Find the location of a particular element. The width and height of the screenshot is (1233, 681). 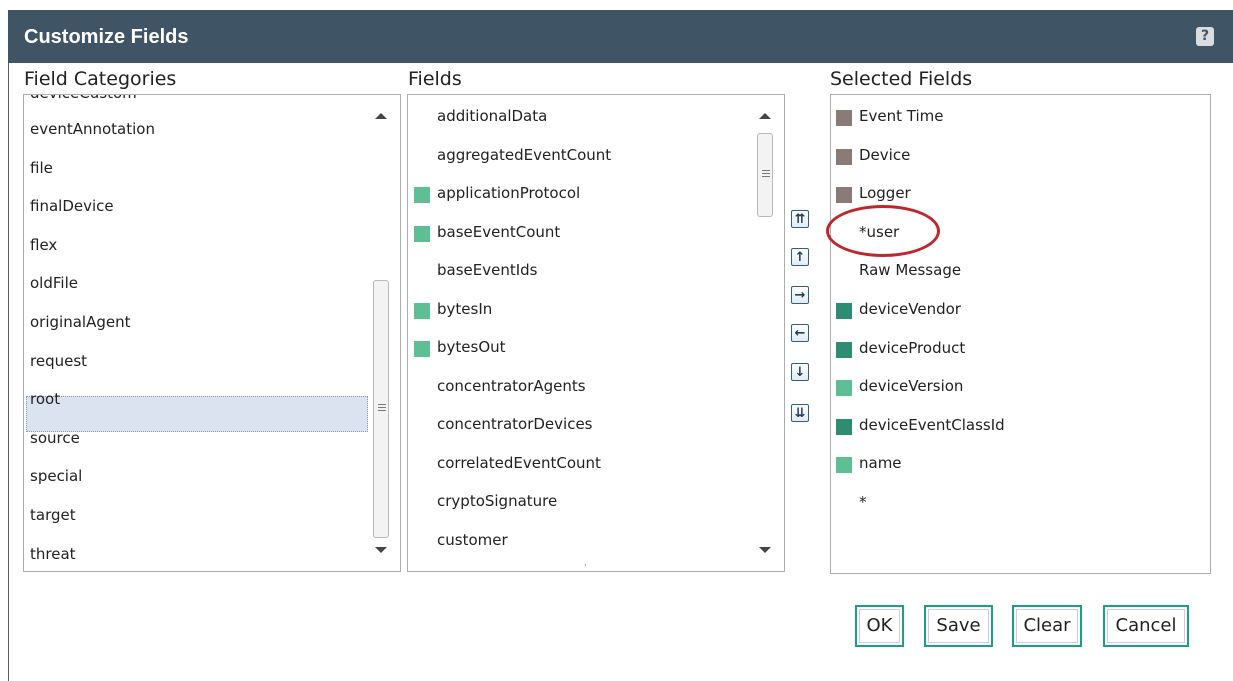

field-categories-header: Field Categories is located at coordinates (100, 79).